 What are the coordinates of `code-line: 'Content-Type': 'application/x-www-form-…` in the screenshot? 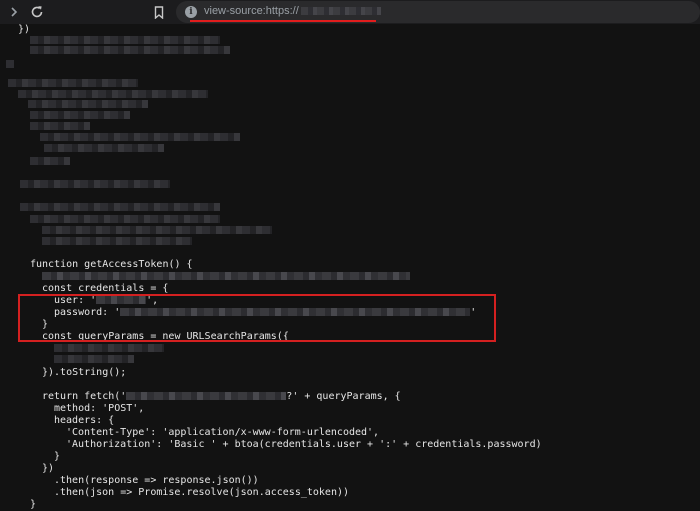 It's located at (223, 432).